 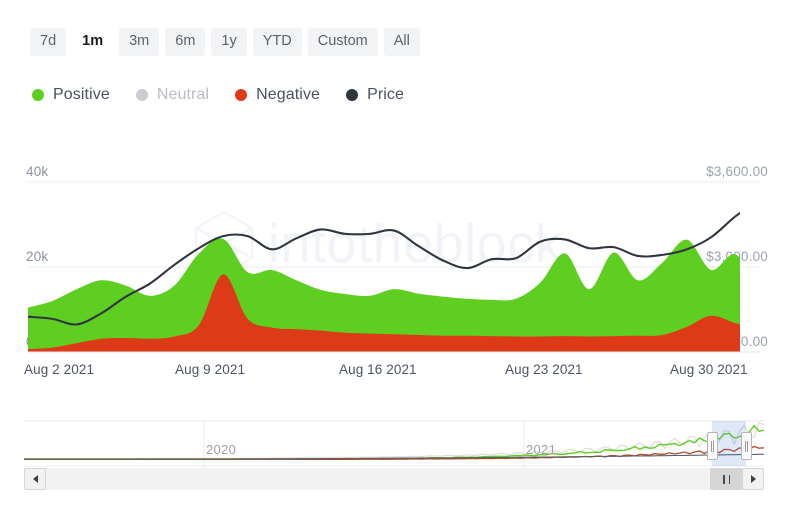 I want to click on legend-label-price: Price, so click(x=386, y=94).